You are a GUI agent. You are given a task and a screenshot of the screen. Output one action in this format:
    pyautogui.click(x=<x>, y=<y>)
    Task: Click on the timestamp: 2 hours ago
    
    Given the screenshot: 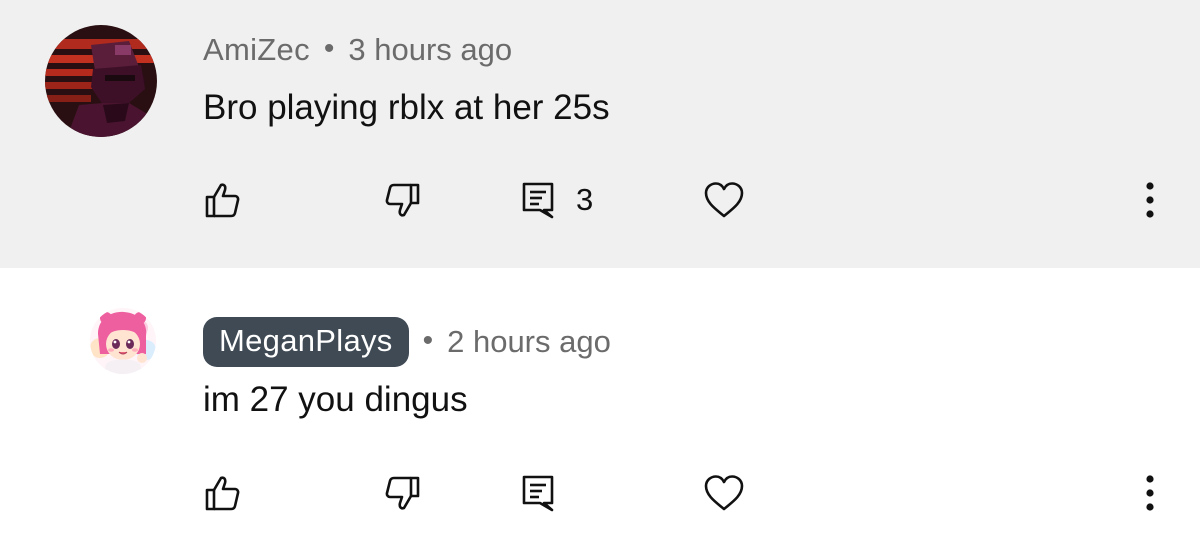 What is the action you would take?
    pyautogui.click(x=529, y=341)
    